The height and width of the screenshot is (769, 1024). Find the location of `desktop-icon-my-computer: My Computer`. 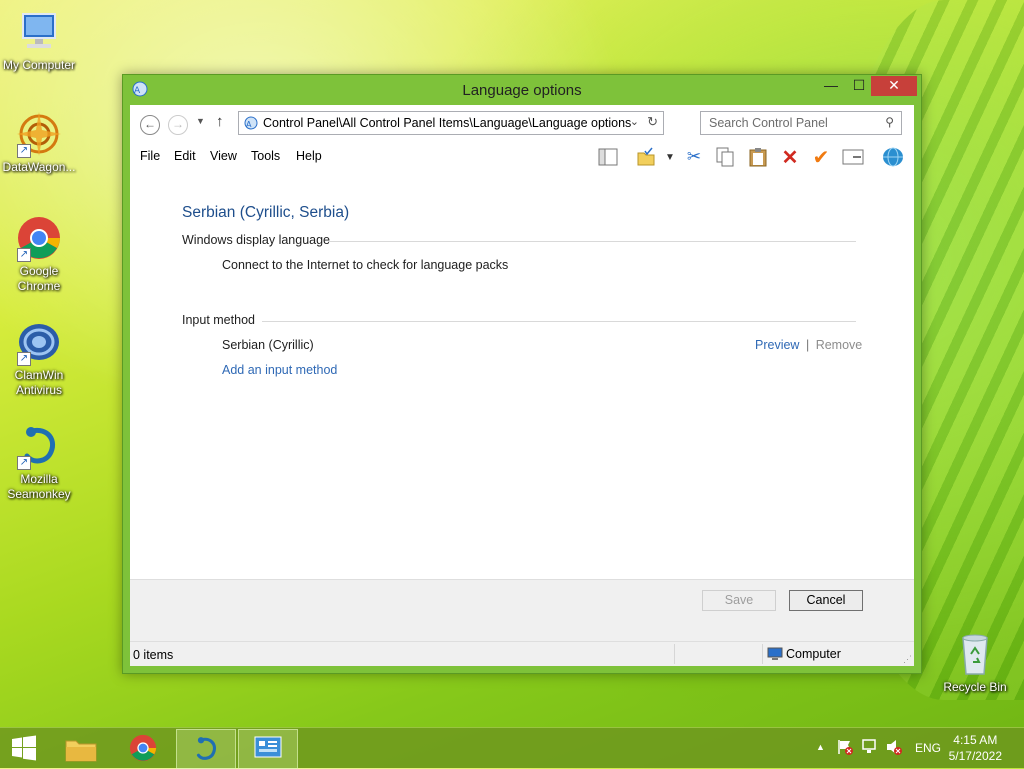

desktop-icon-my-computer: My Computer is located at coordinates (39, 40).